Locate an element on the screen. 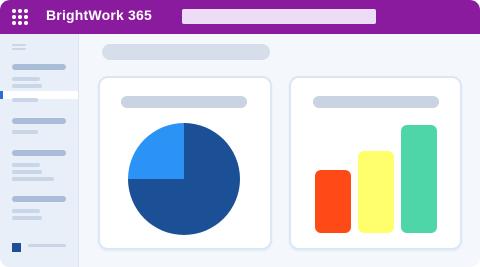 The height and width of the screenshot is (267, 480). top-bar: BrightWork 365 is located at coordinates (240, 17).